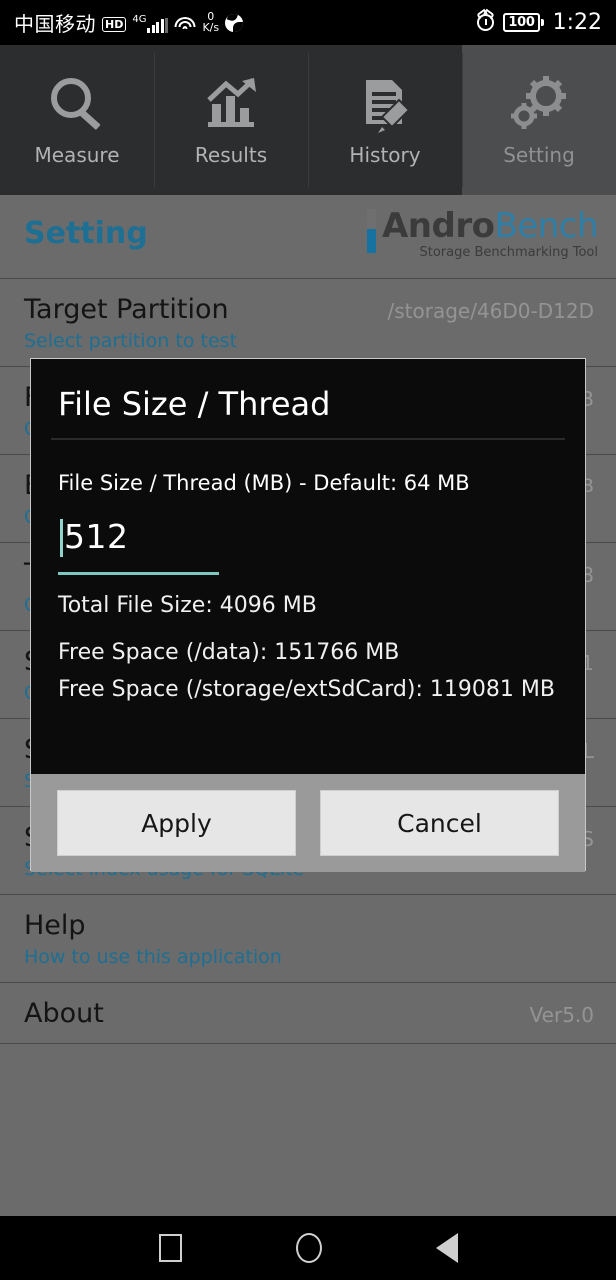  Describe the element at coordinates (140, 548) in the screenshot. I see `file-size-input: 512` at that location.